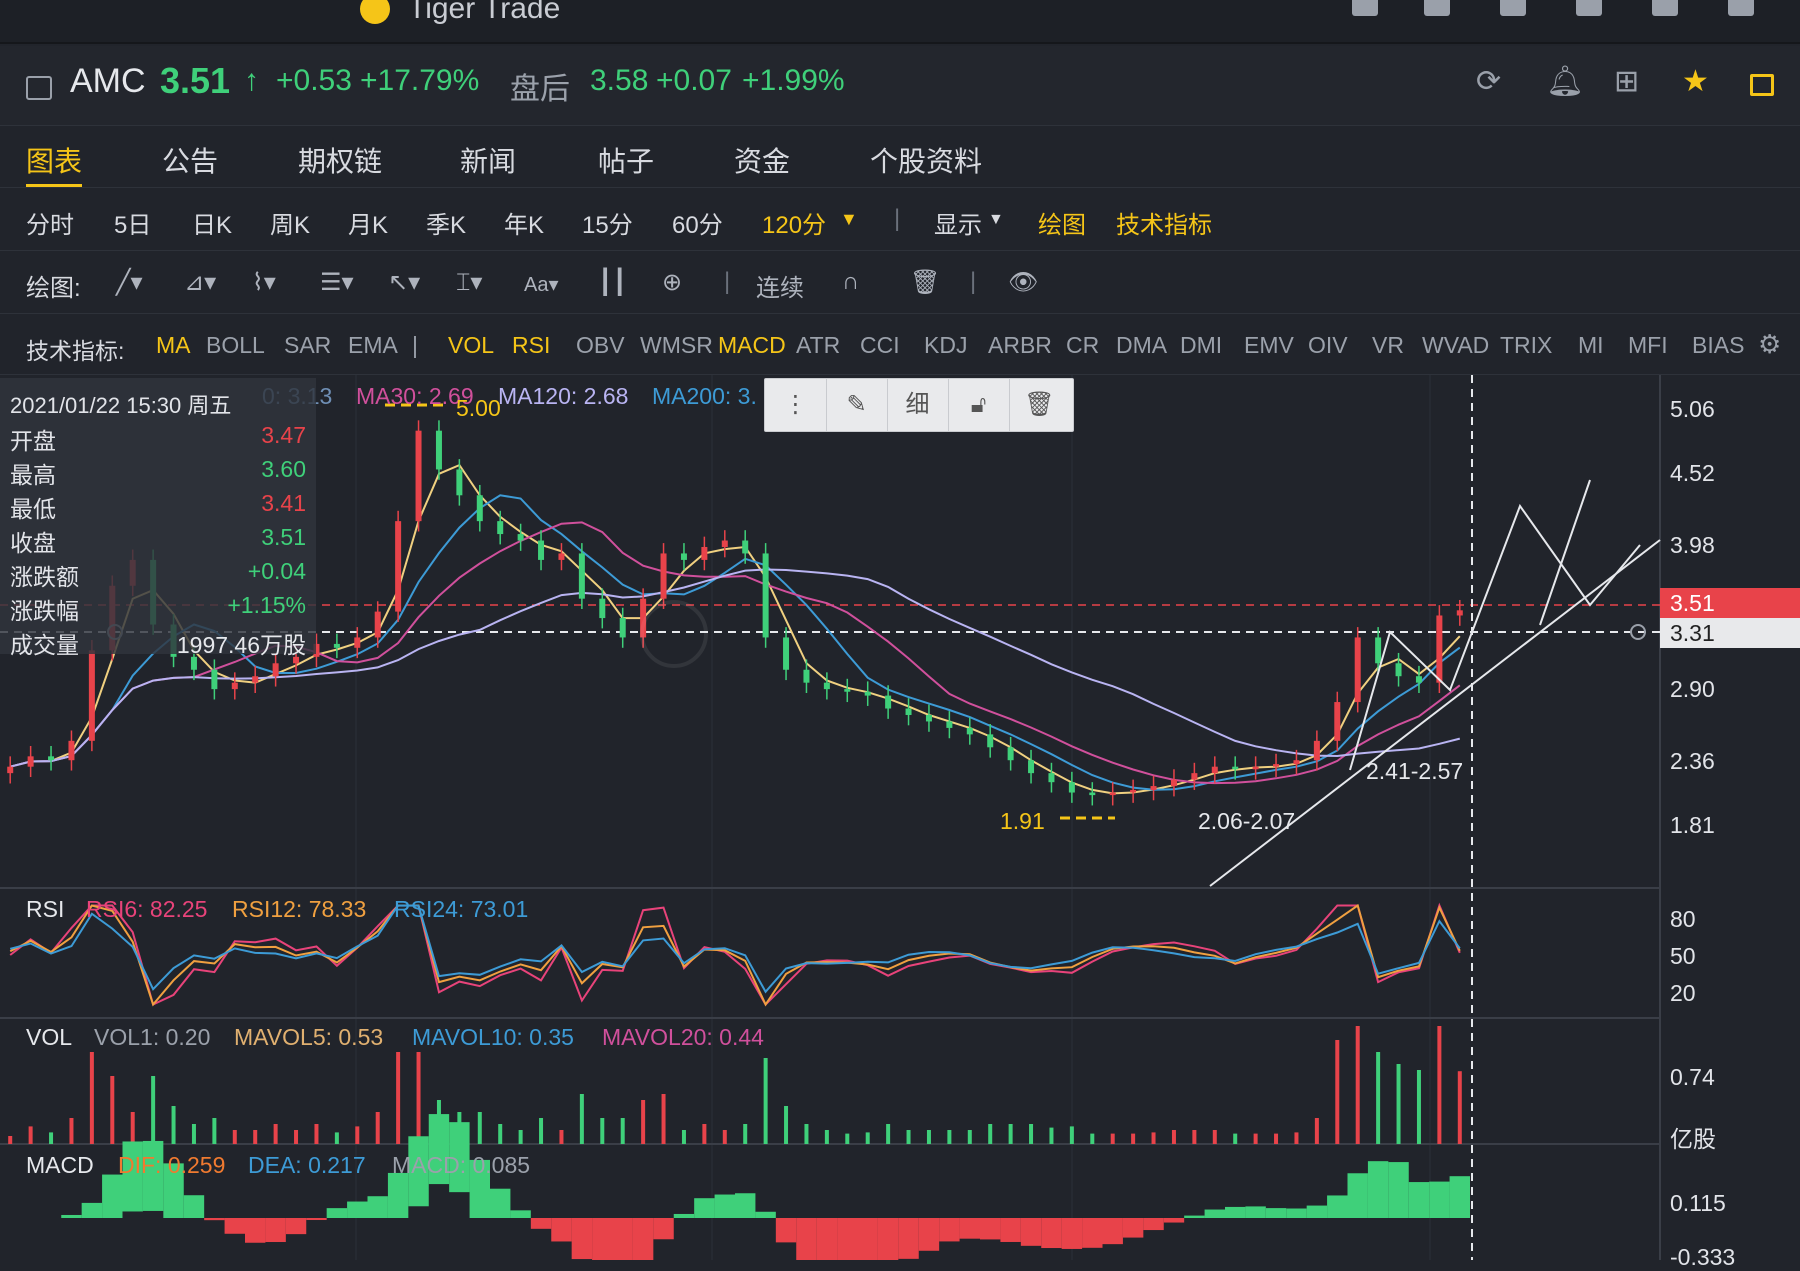 This screenshot has height=1271, width=1800. I want to click on indicator-mfi: MFI, so click(1648, 345).